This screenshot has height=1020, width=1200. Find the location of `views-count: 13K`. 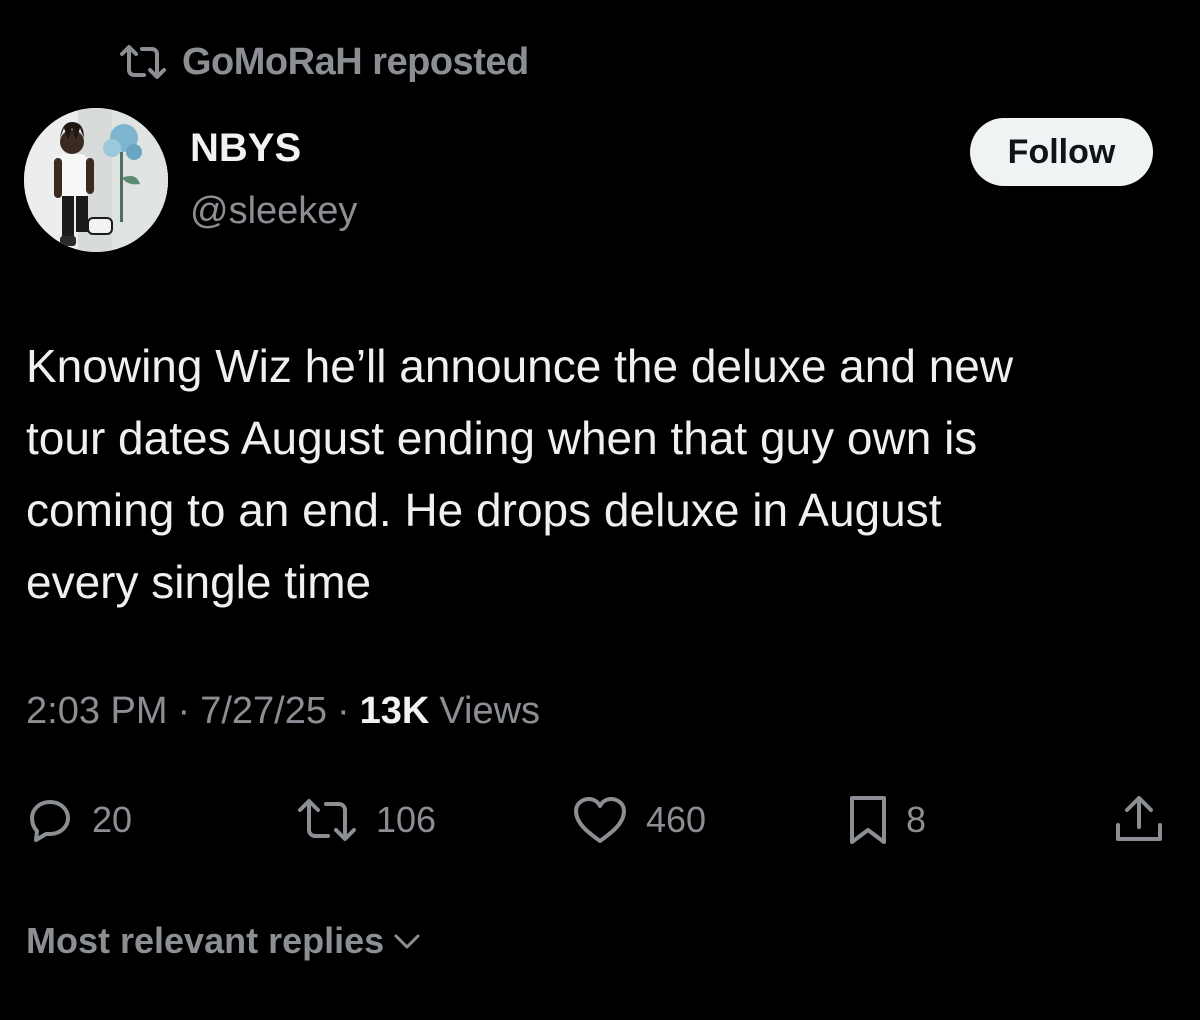

views-count: 13K is located at coordinates (394, 711).